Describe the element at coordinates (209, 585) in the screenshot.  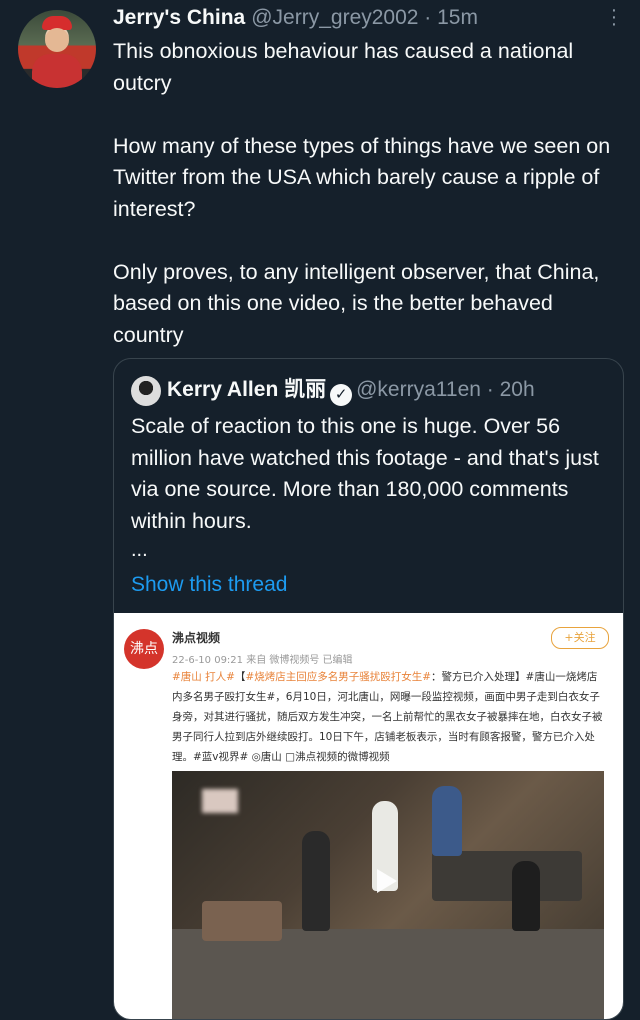
I see `show-thread-link: Show this thread` at that location.